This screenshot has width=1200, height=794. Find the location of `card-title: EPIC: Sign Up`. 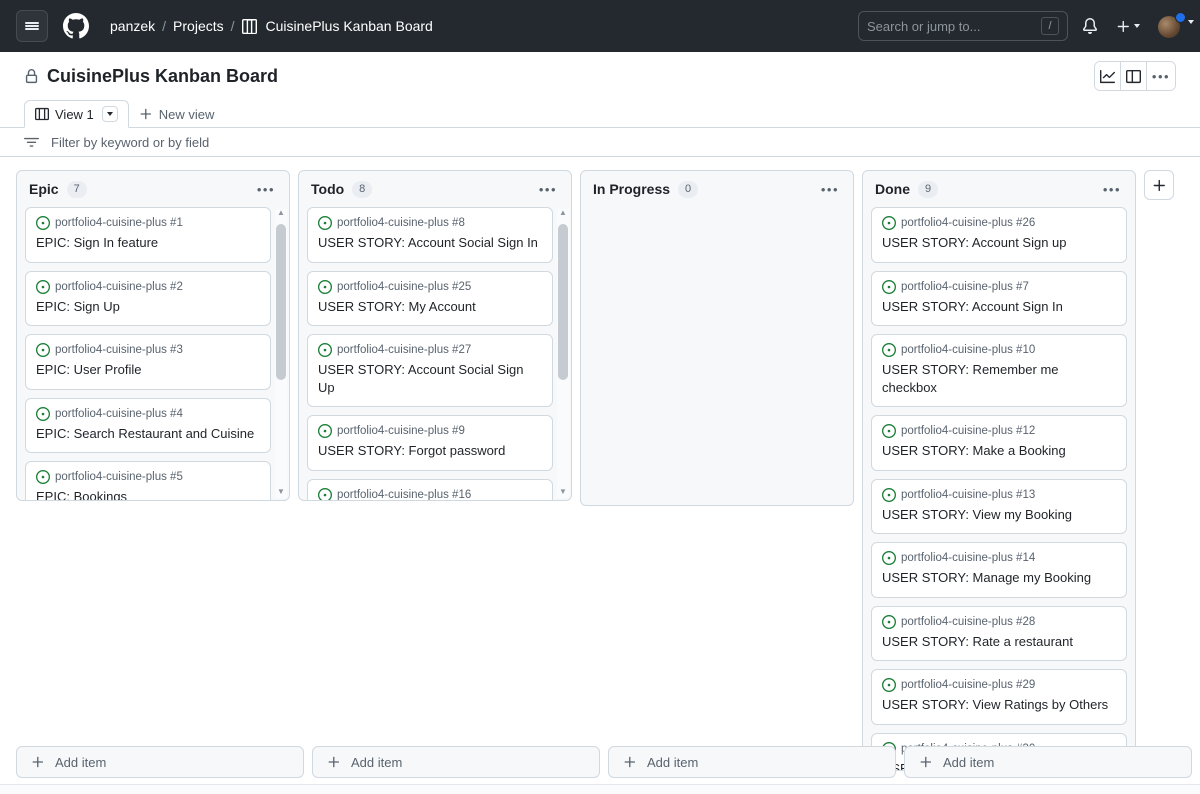

card-title: EPIC: Sign Up is located at coordinates (78, 306).